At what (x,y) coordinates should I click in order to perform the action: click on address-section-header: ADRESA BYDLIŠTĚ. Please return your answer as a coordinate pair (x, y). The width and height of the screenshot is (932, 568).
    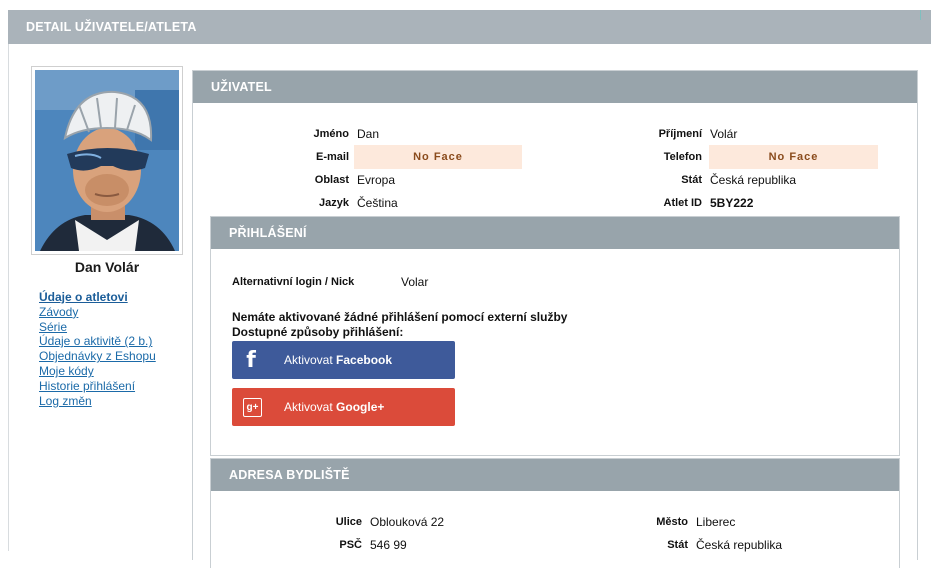
    Looking at the image, I should click on (555, 475).